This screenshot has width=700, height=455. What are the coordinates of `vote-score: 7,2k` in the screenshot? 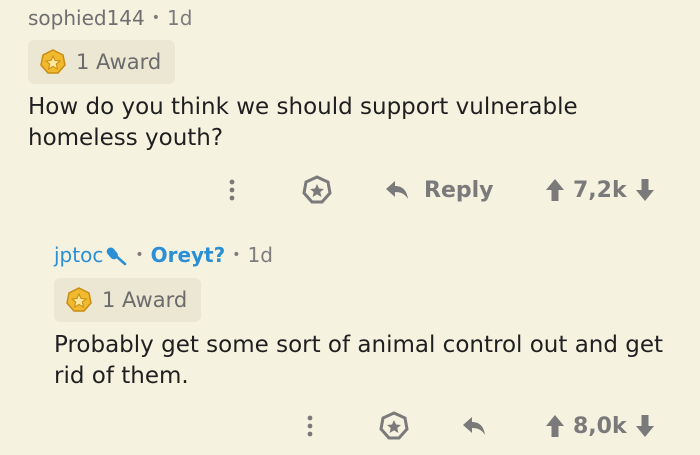 It's located at (600, 190).